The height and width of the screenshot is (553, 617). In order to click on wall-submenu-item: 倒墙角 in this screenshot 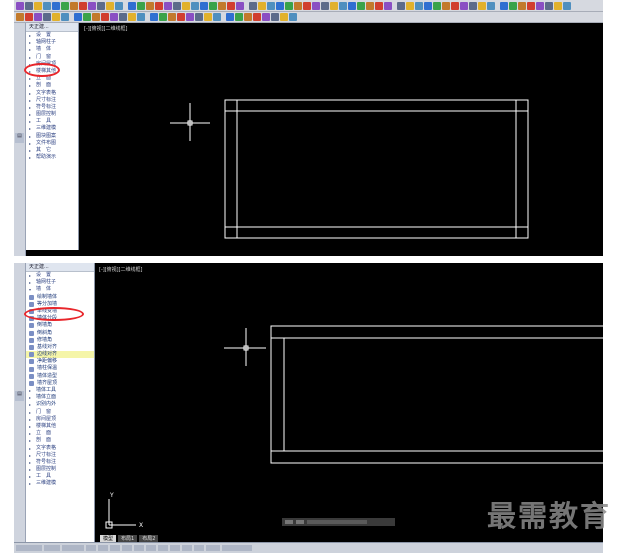, I will do `click(60, 325)`.